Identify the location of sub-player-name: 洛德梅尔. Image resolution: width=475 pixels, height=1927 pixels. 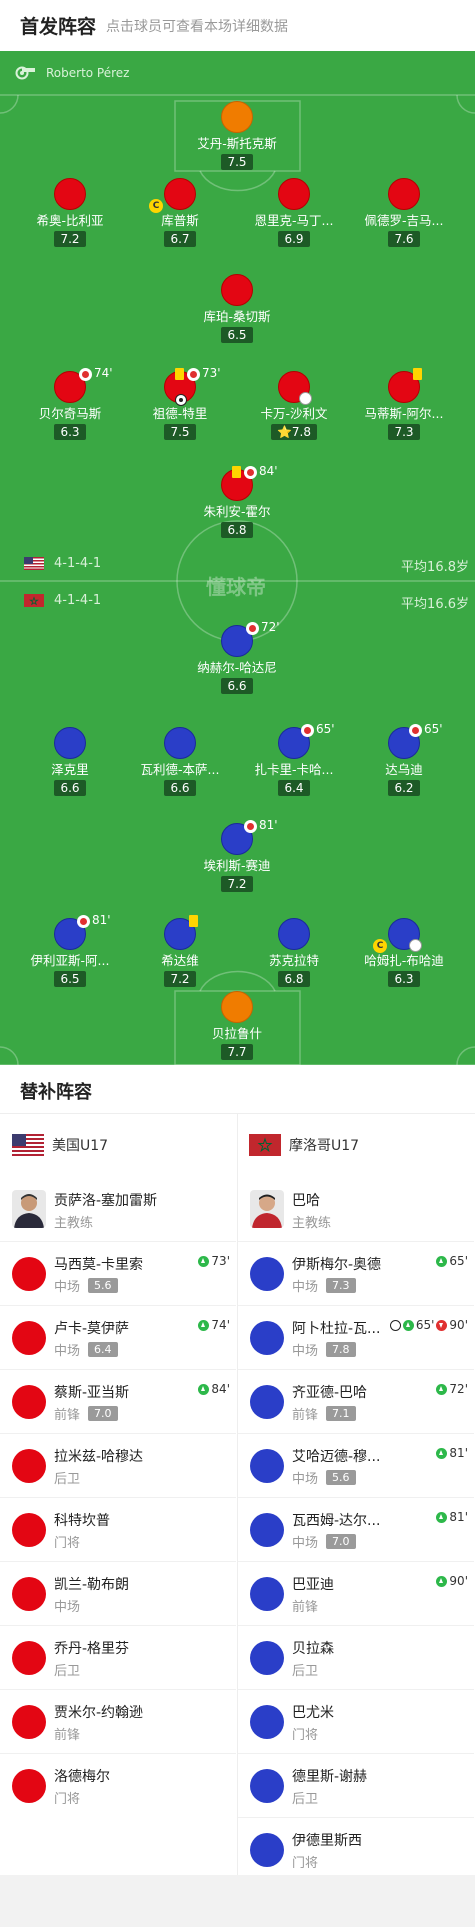
(82, 1777).